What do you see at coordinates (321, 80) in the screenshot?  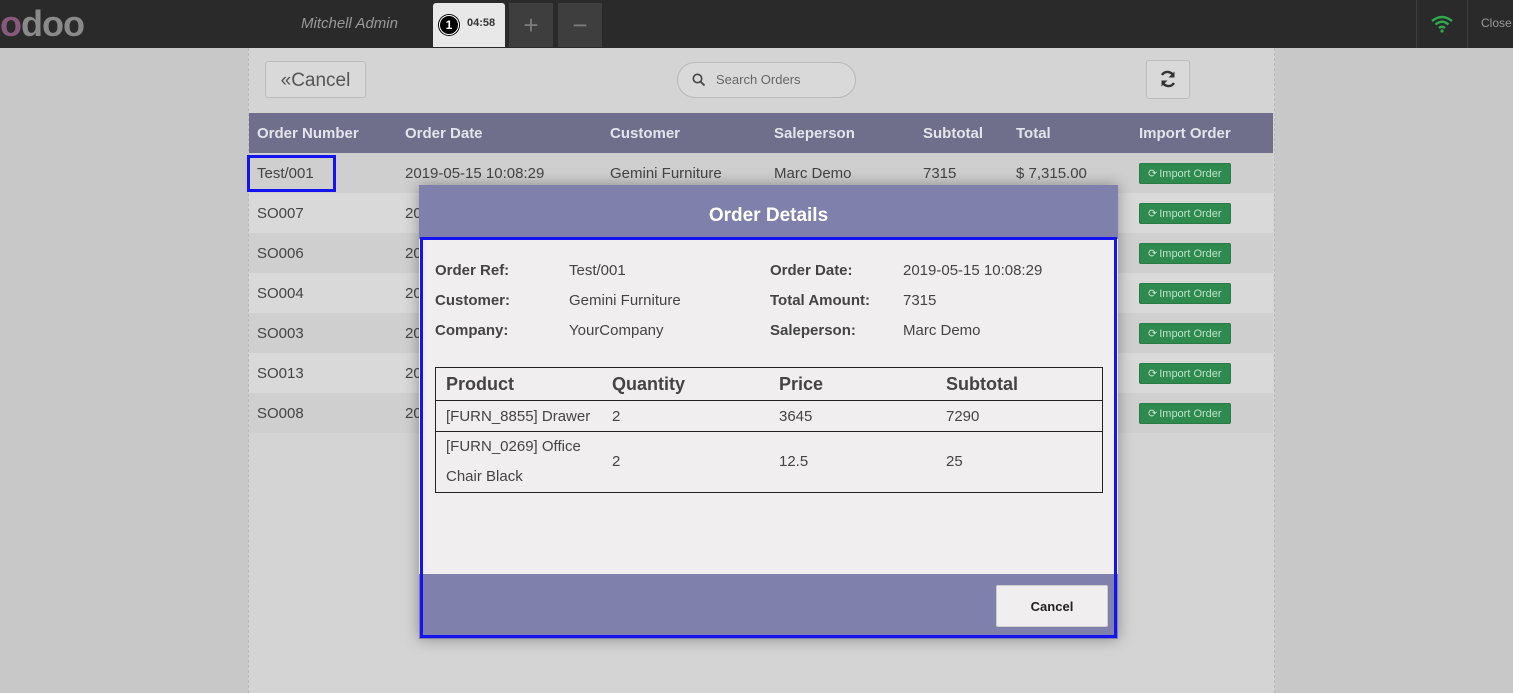 I see `cancel-label: Cancel` at bounding box center [321, 80].